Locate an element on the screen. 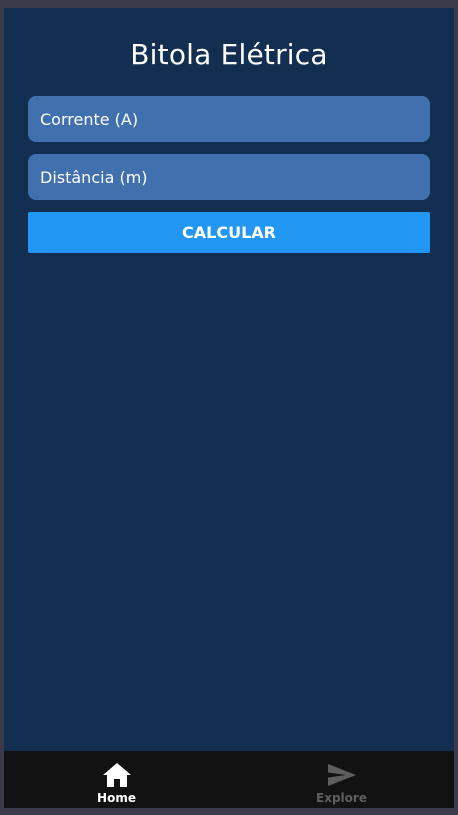  tab-explore-label: Explore is located at coordinates (341, 798).